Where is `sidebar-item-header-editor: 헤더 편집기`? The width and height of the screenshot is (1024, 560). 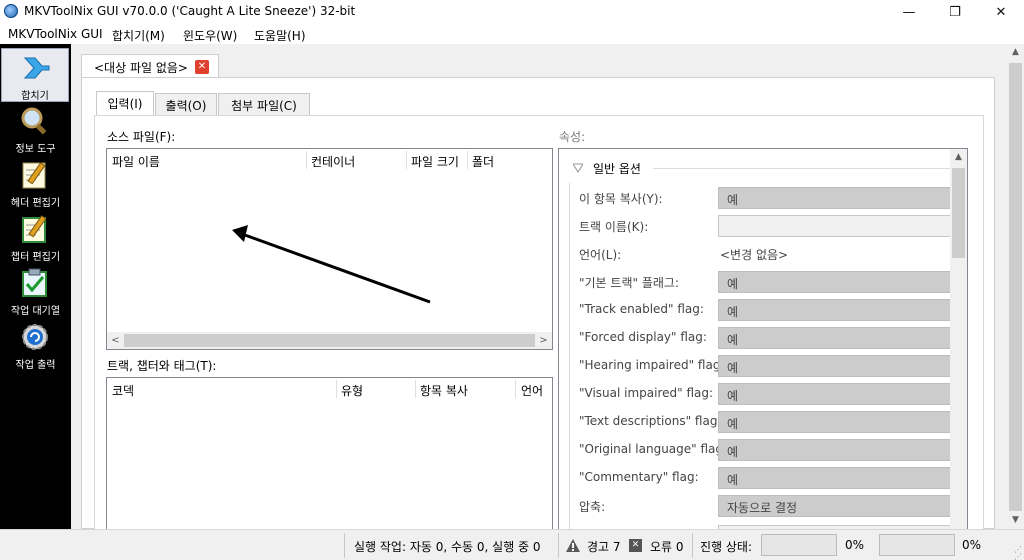 sidebar-item-header-editor: 헤더 편집기 is located at coordinates (35, 183).